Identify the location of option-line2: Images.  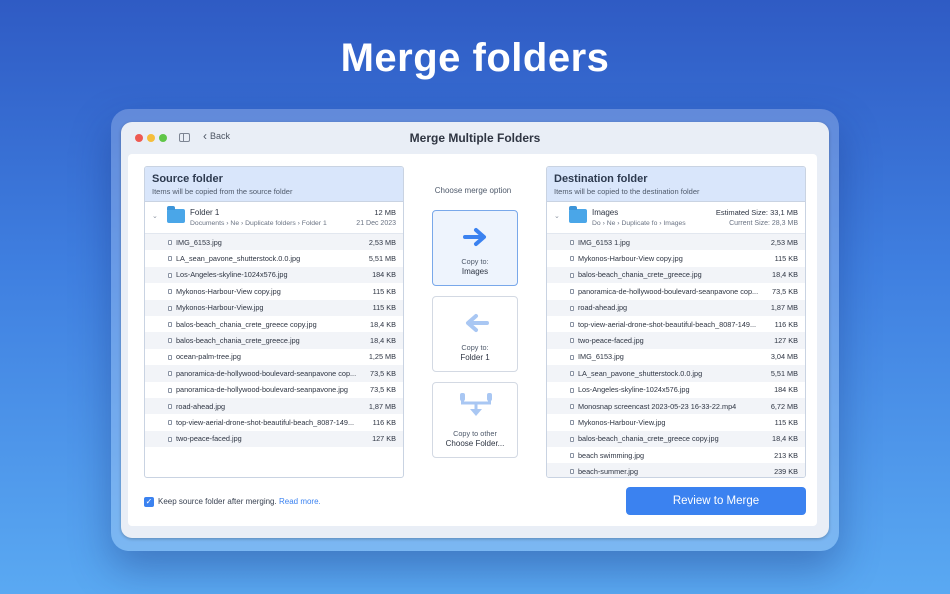
(475, 271).